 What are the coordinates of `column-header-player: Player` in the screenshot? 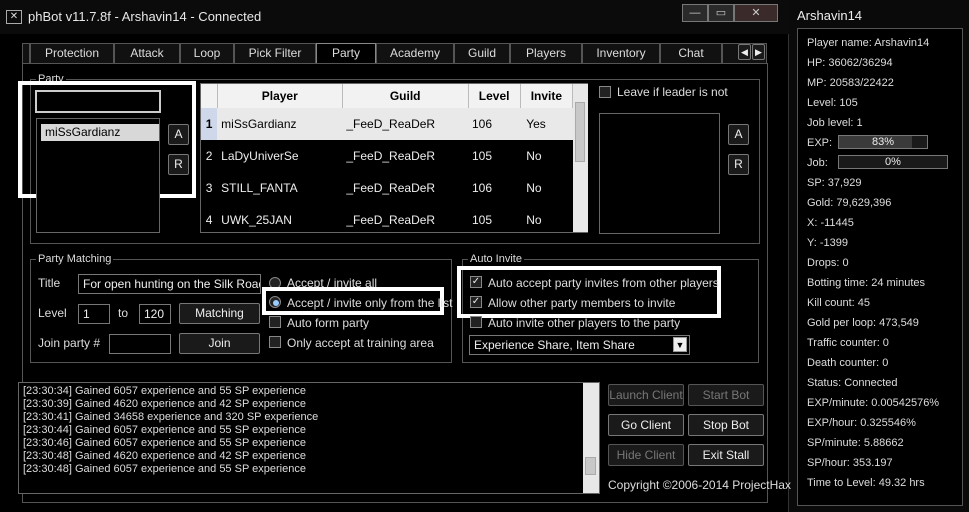 It's located at (280, 96).